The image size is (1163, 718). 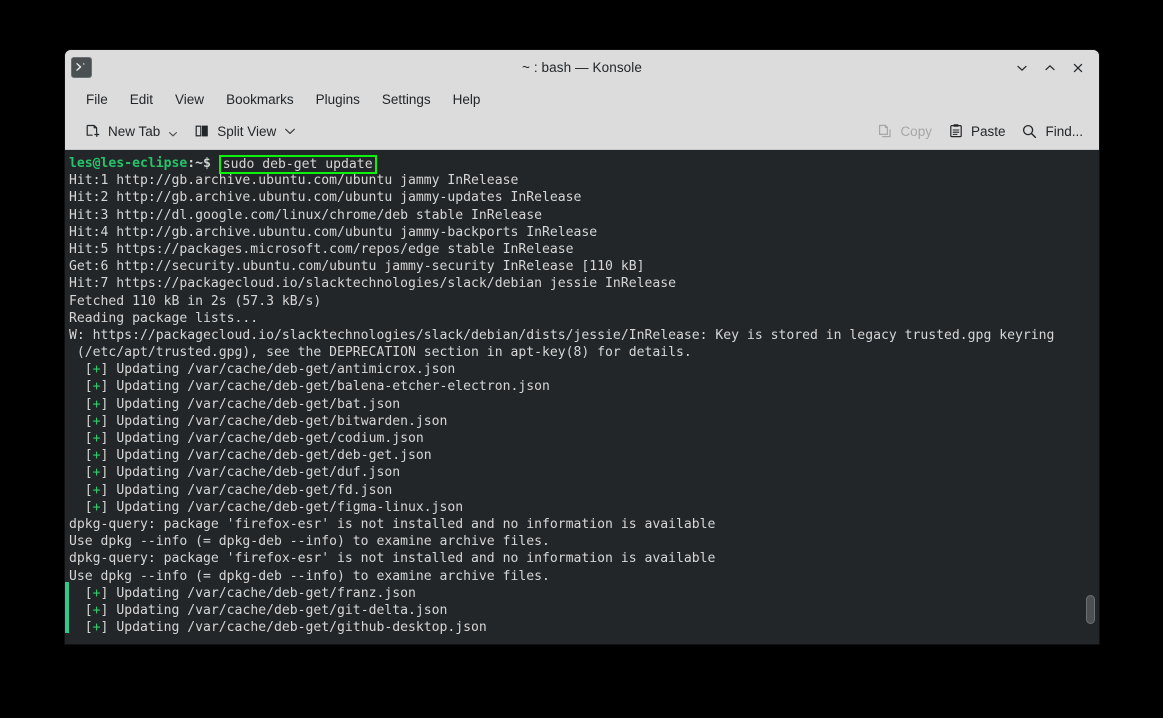 I want to click on window-controls, so click(x=1050, y=67).